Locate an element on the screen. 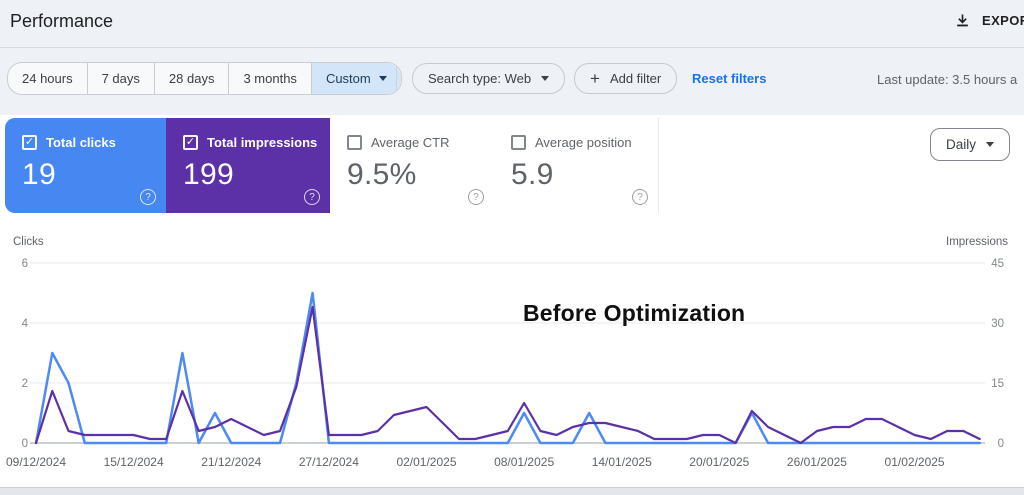 This screenshot has width=1024, height=495. svg-text: 4 is located at coordinates (25, 324).